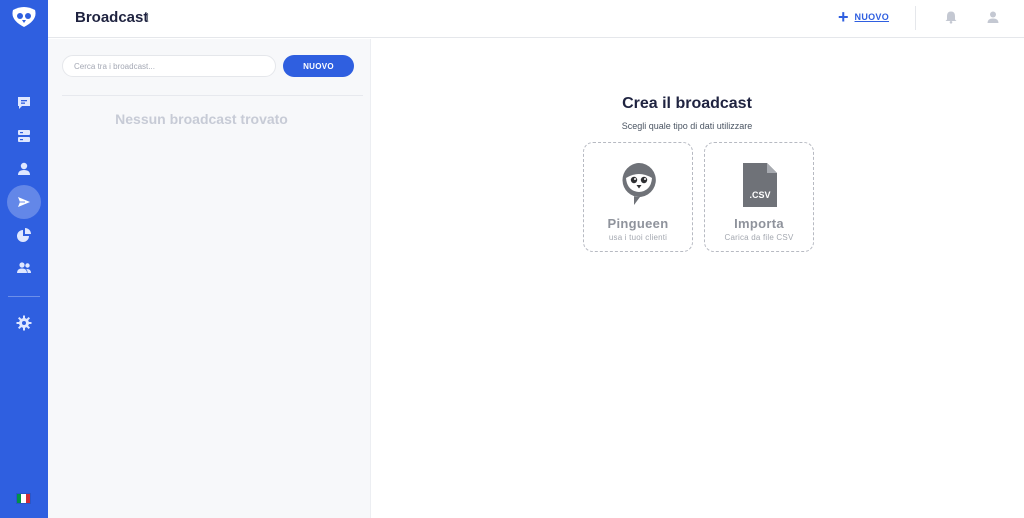  I want to click on users-icon, so click(24, 267).